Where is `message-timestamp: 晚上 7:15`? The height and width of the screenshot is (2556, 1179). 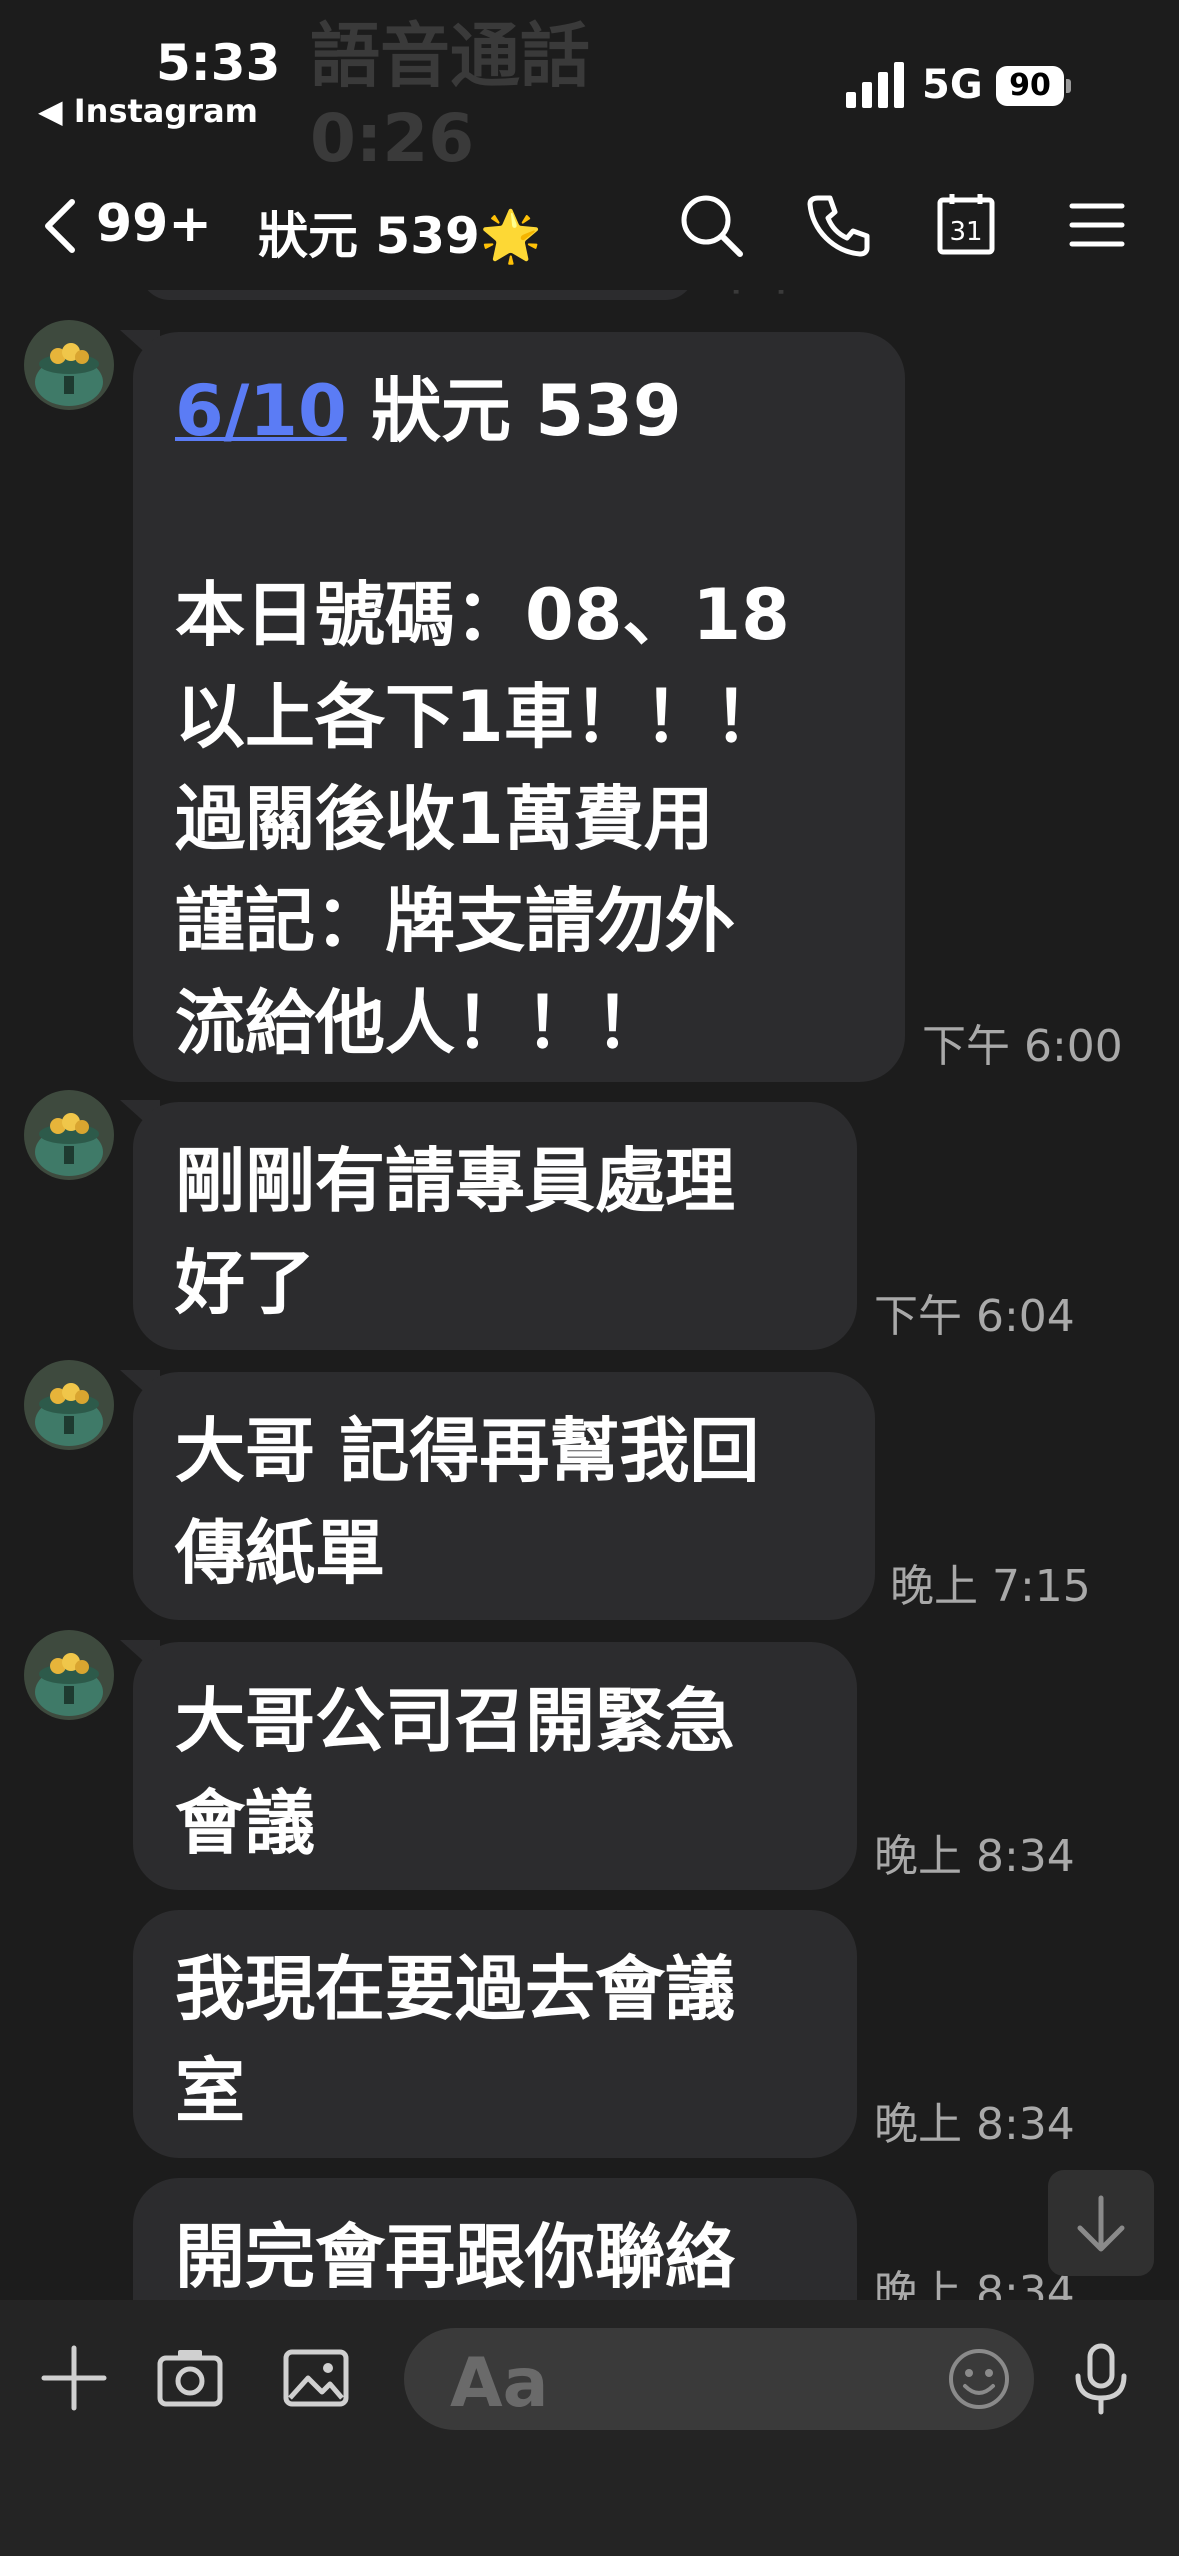 message-timestamp: 晚上 7:15 is located at coordinates (990, 1586).